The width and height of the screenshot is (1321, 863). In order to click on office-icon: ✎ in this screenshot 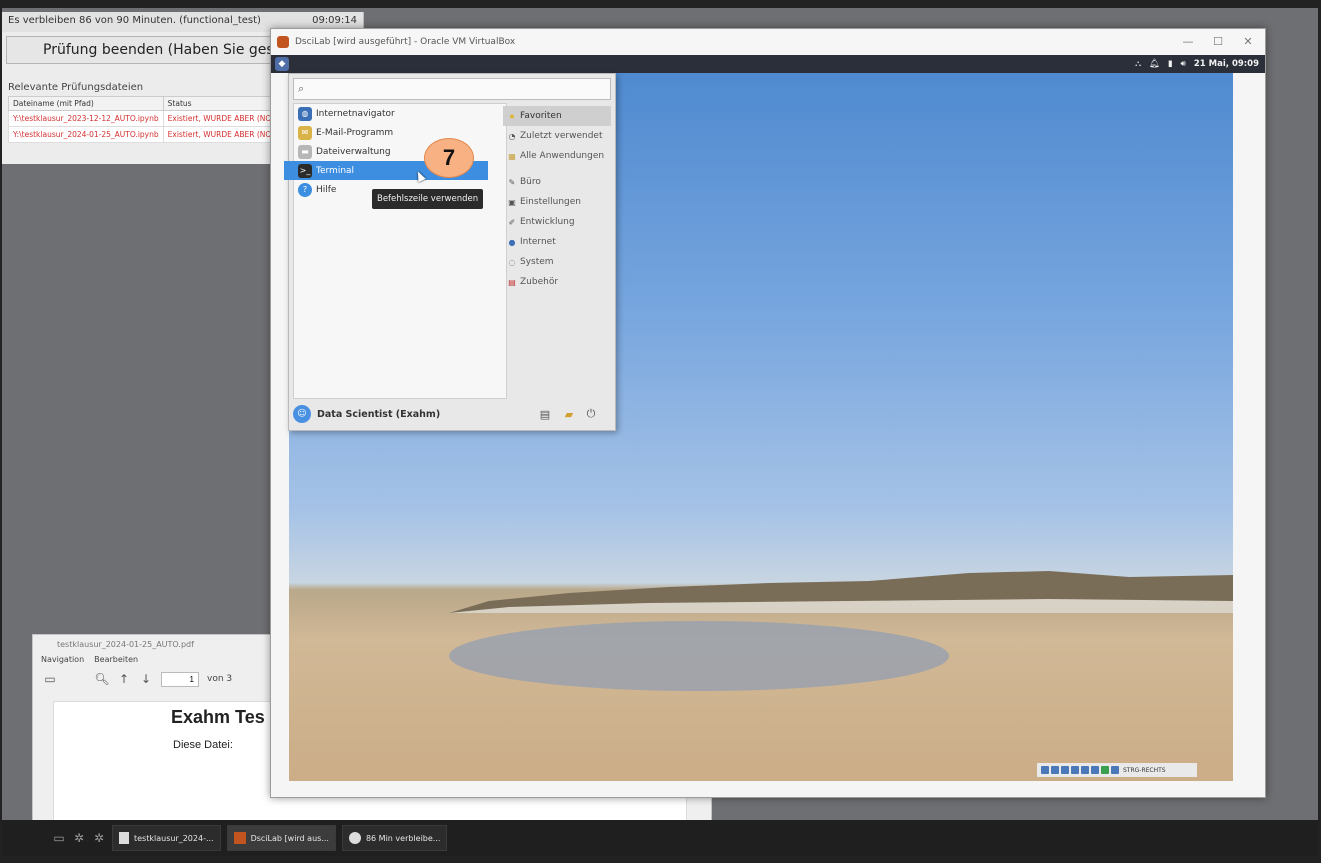, I will do `click(512, 182)`.